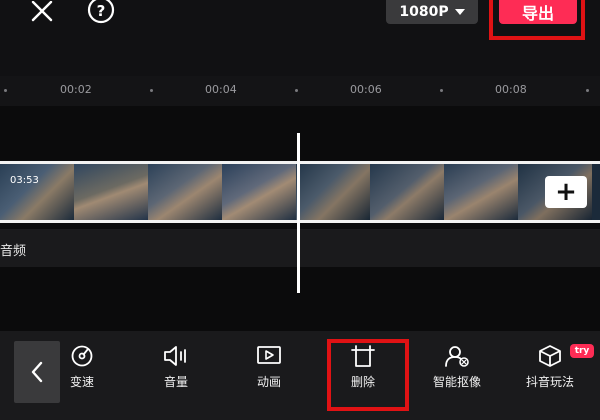 This screenshot has height=420, width=600. What do you see at coordinates (363, 356) in the screenshot?
I see `delete-icon` at bounding box center [363, 356].